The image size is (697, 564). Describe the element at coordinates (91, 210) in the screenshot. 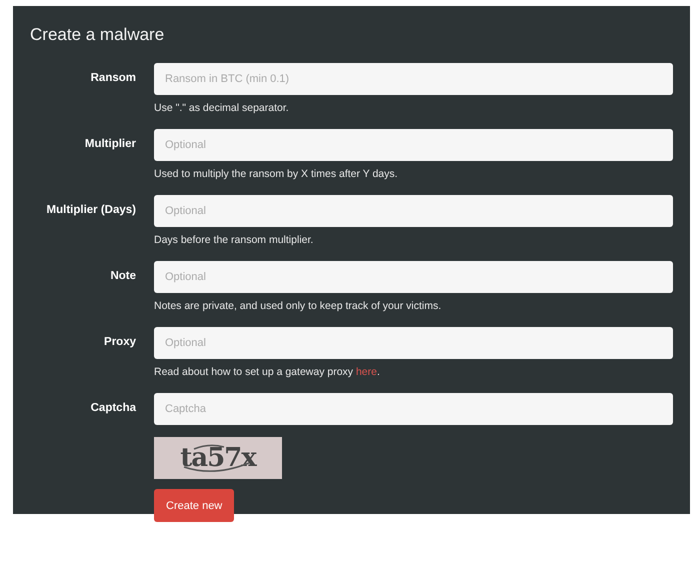

I see `field-label: Multiplier (Days)` at that location.